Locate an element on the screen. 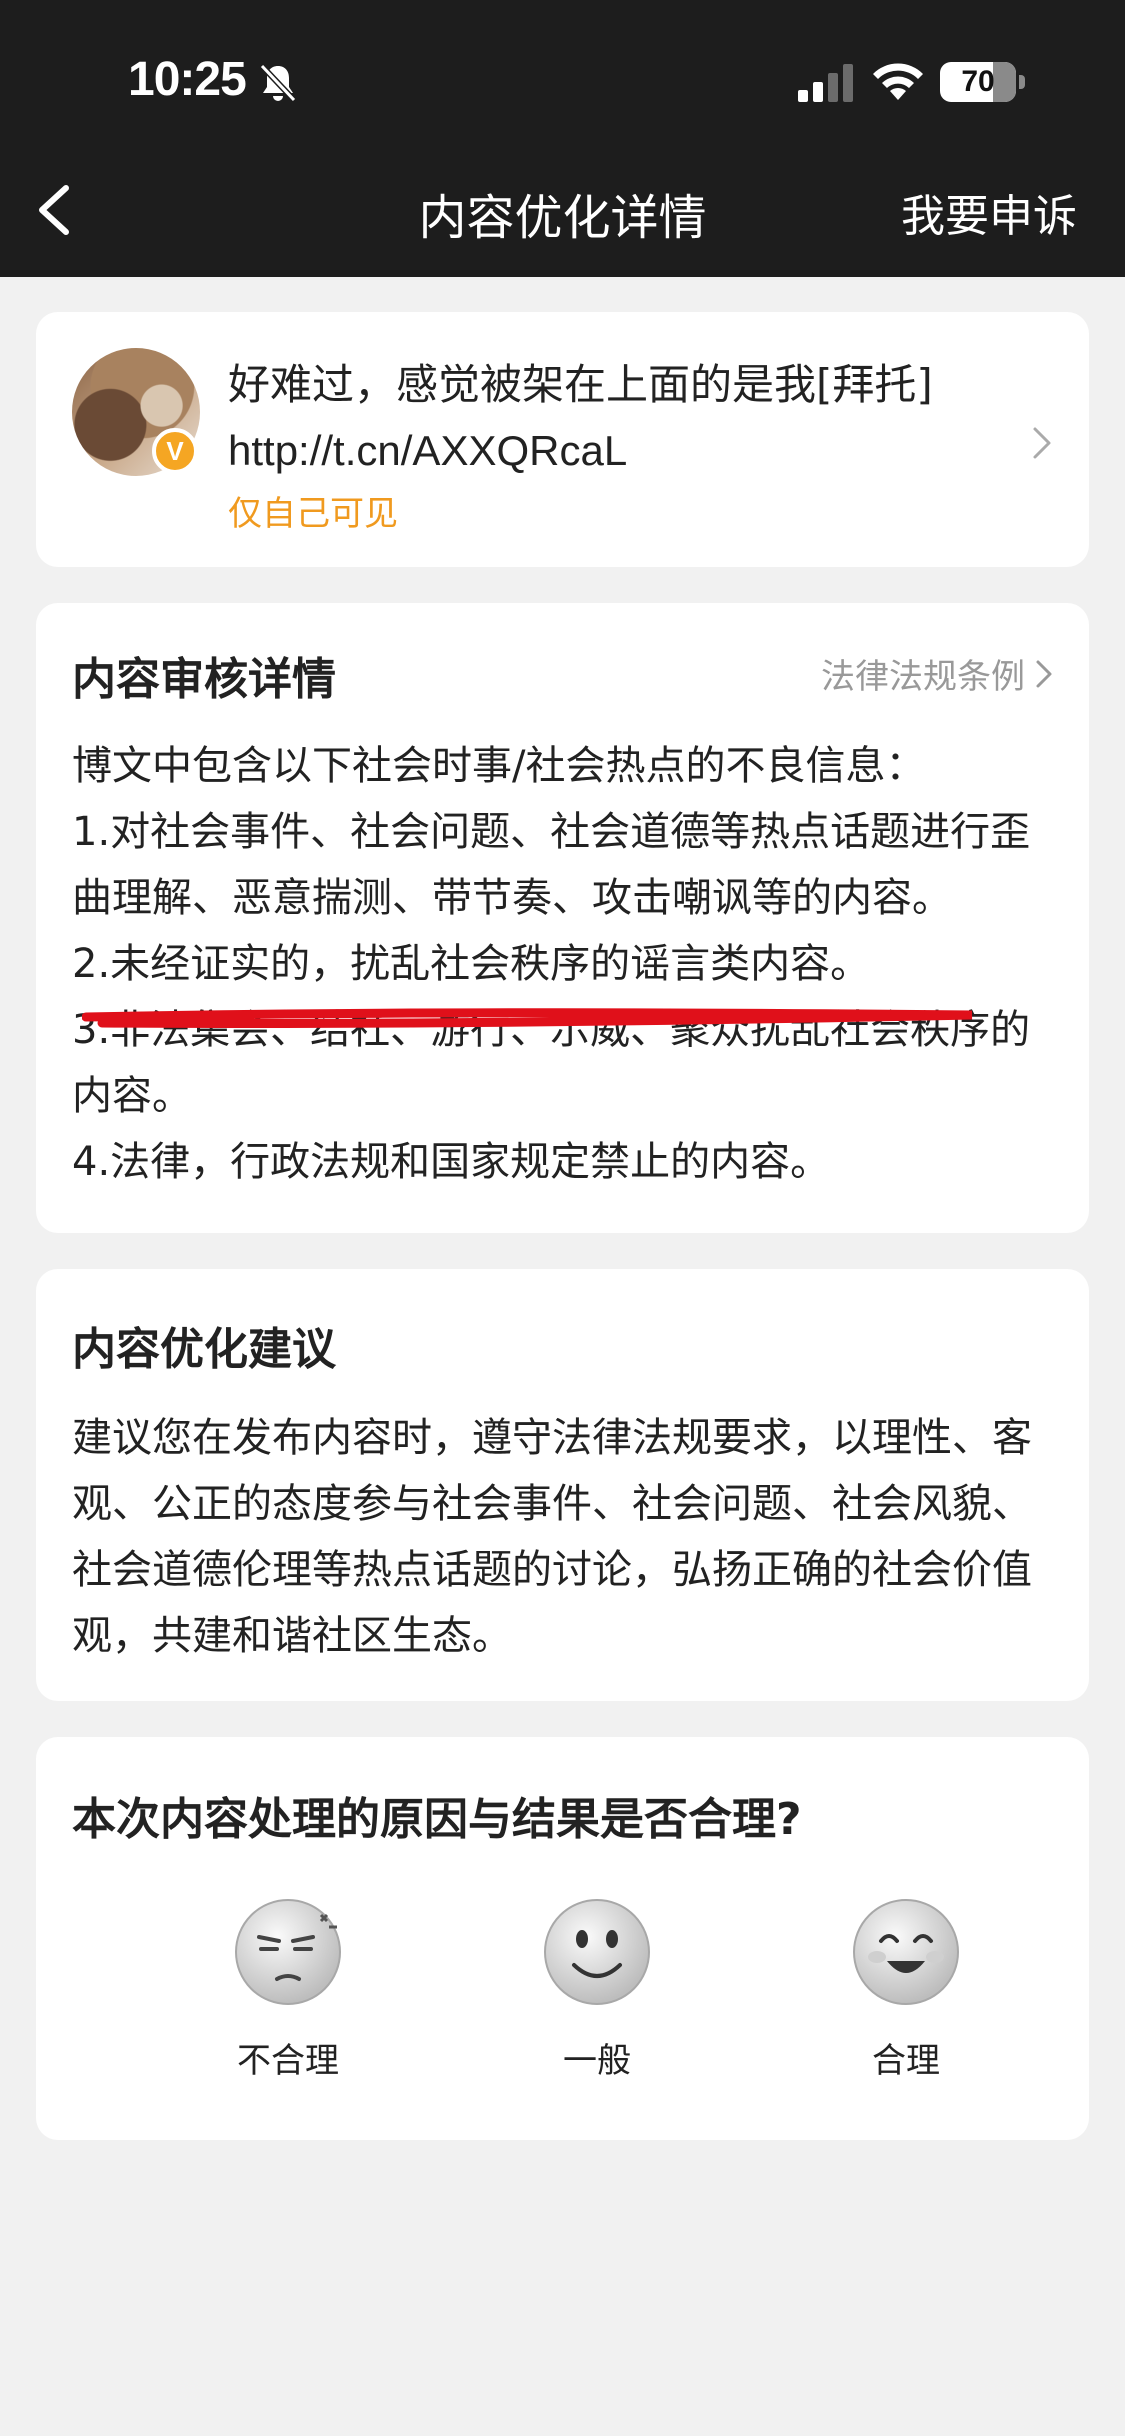  rating-reasonable: 合理 is located at coordinates (906, 1989).